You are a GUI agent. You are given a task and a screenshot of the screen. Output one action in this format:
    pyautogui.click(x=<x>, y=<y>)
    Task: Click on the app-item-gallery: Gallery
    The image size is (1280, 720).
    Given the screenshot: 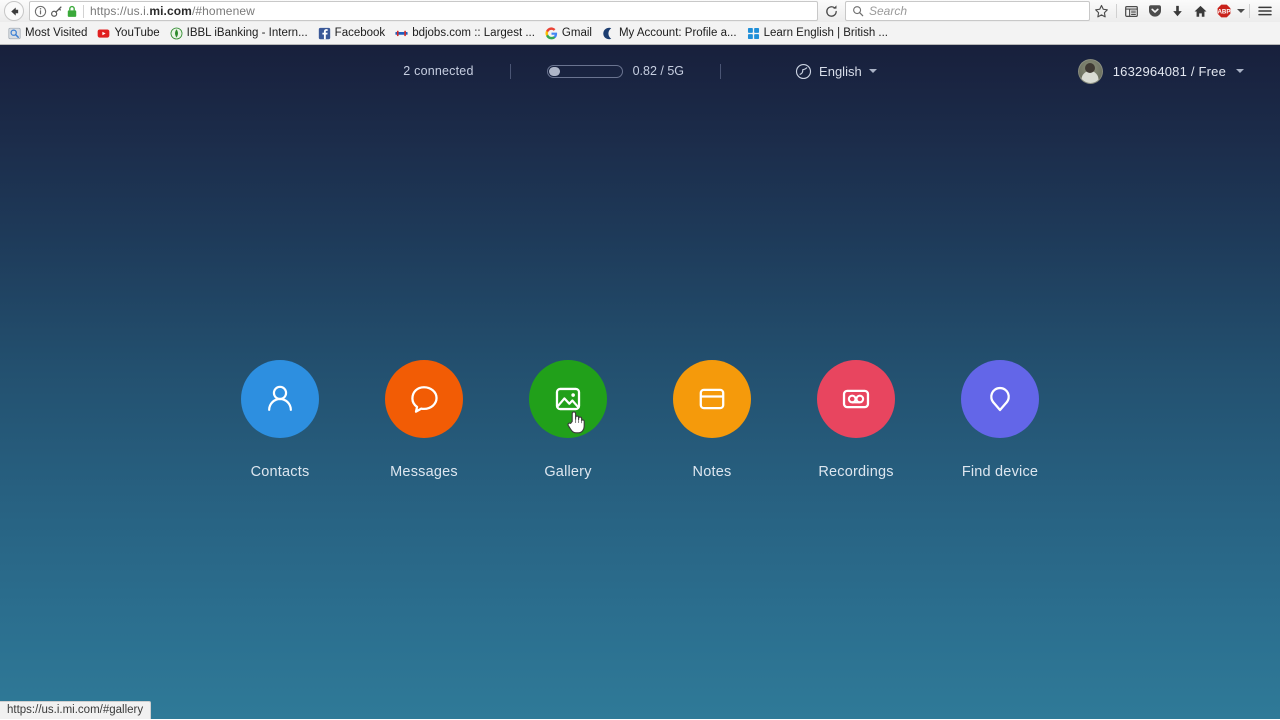 What is the action you would take?
    pyautogui.click(x=568, y=420)
    